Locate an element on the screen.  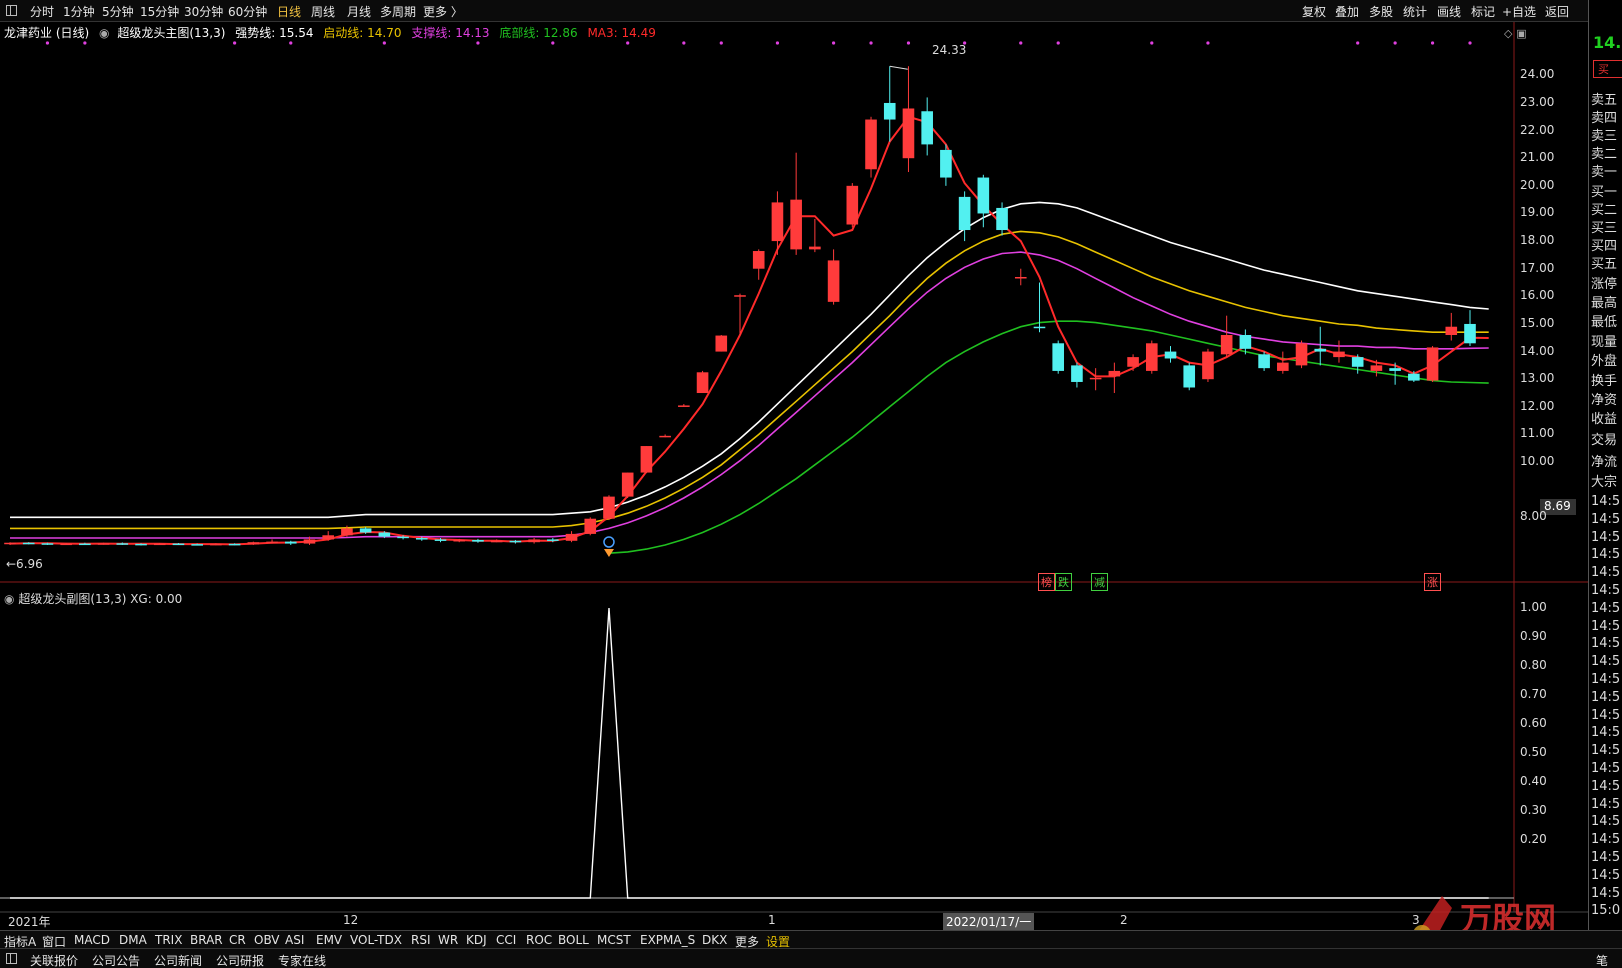
trade-button: 买 is located at coordinates (1607, 69).